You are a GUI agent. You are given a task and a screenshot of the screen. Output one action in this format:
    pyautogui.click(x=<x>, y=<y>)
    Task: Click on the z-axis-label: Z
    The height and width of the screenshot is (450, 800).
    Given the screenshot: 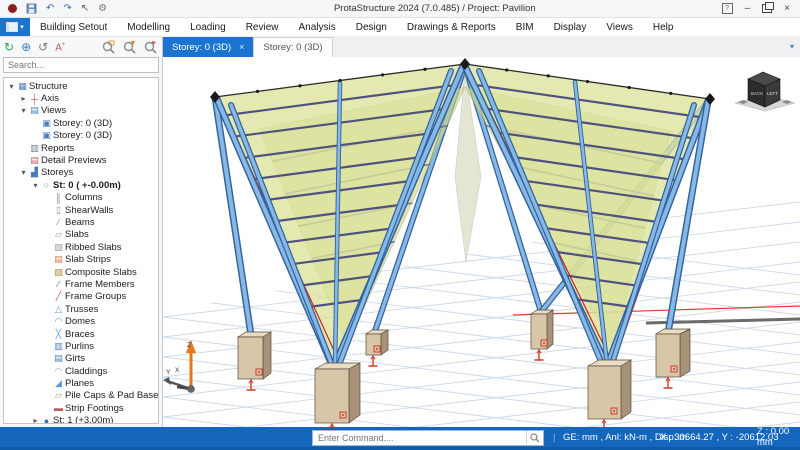 What is the action you would take?
    pyautogui.click(x=189, y=345)
    